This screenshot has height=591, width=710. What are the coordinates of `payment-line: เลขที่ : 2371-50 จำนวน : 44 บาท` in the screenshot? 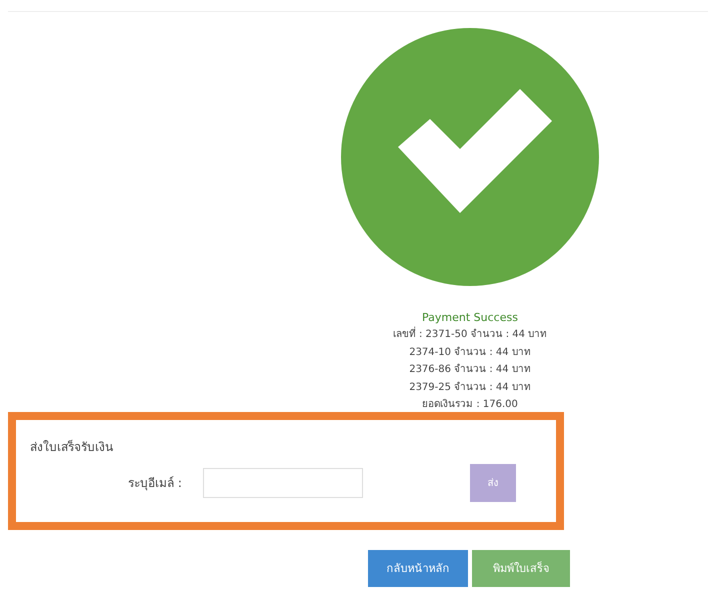 It's located at (470, 335).